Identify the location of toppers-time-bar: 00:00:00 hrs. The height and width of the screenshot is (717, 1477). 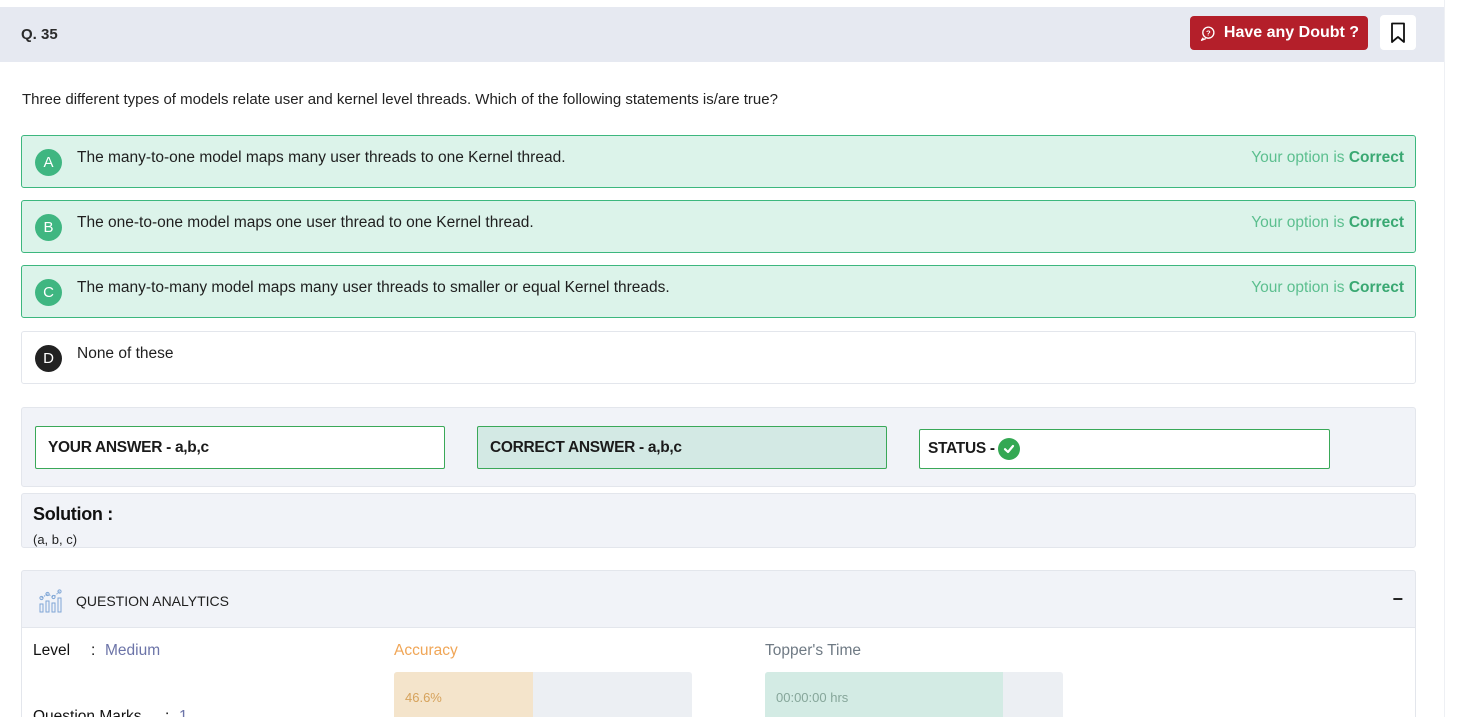
(914, 694).